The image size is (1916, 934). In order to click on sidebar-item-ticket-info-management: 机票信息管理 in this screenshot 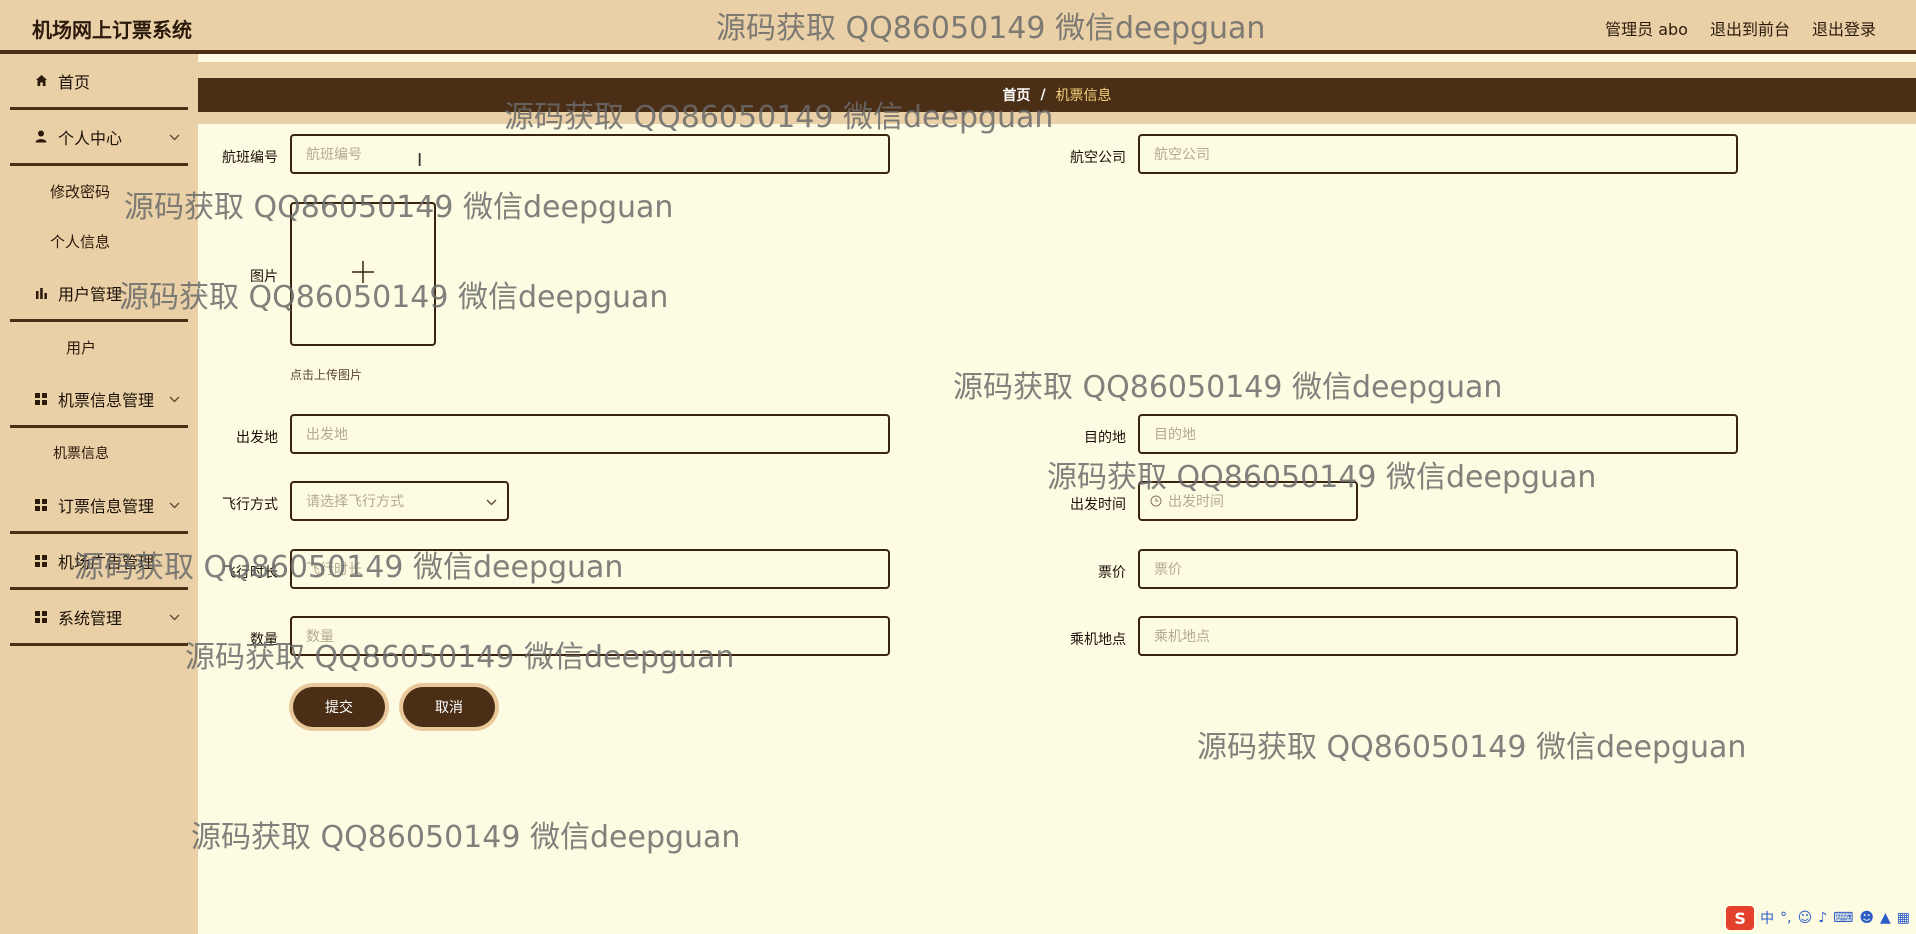, I will do `click(99, 400)`.